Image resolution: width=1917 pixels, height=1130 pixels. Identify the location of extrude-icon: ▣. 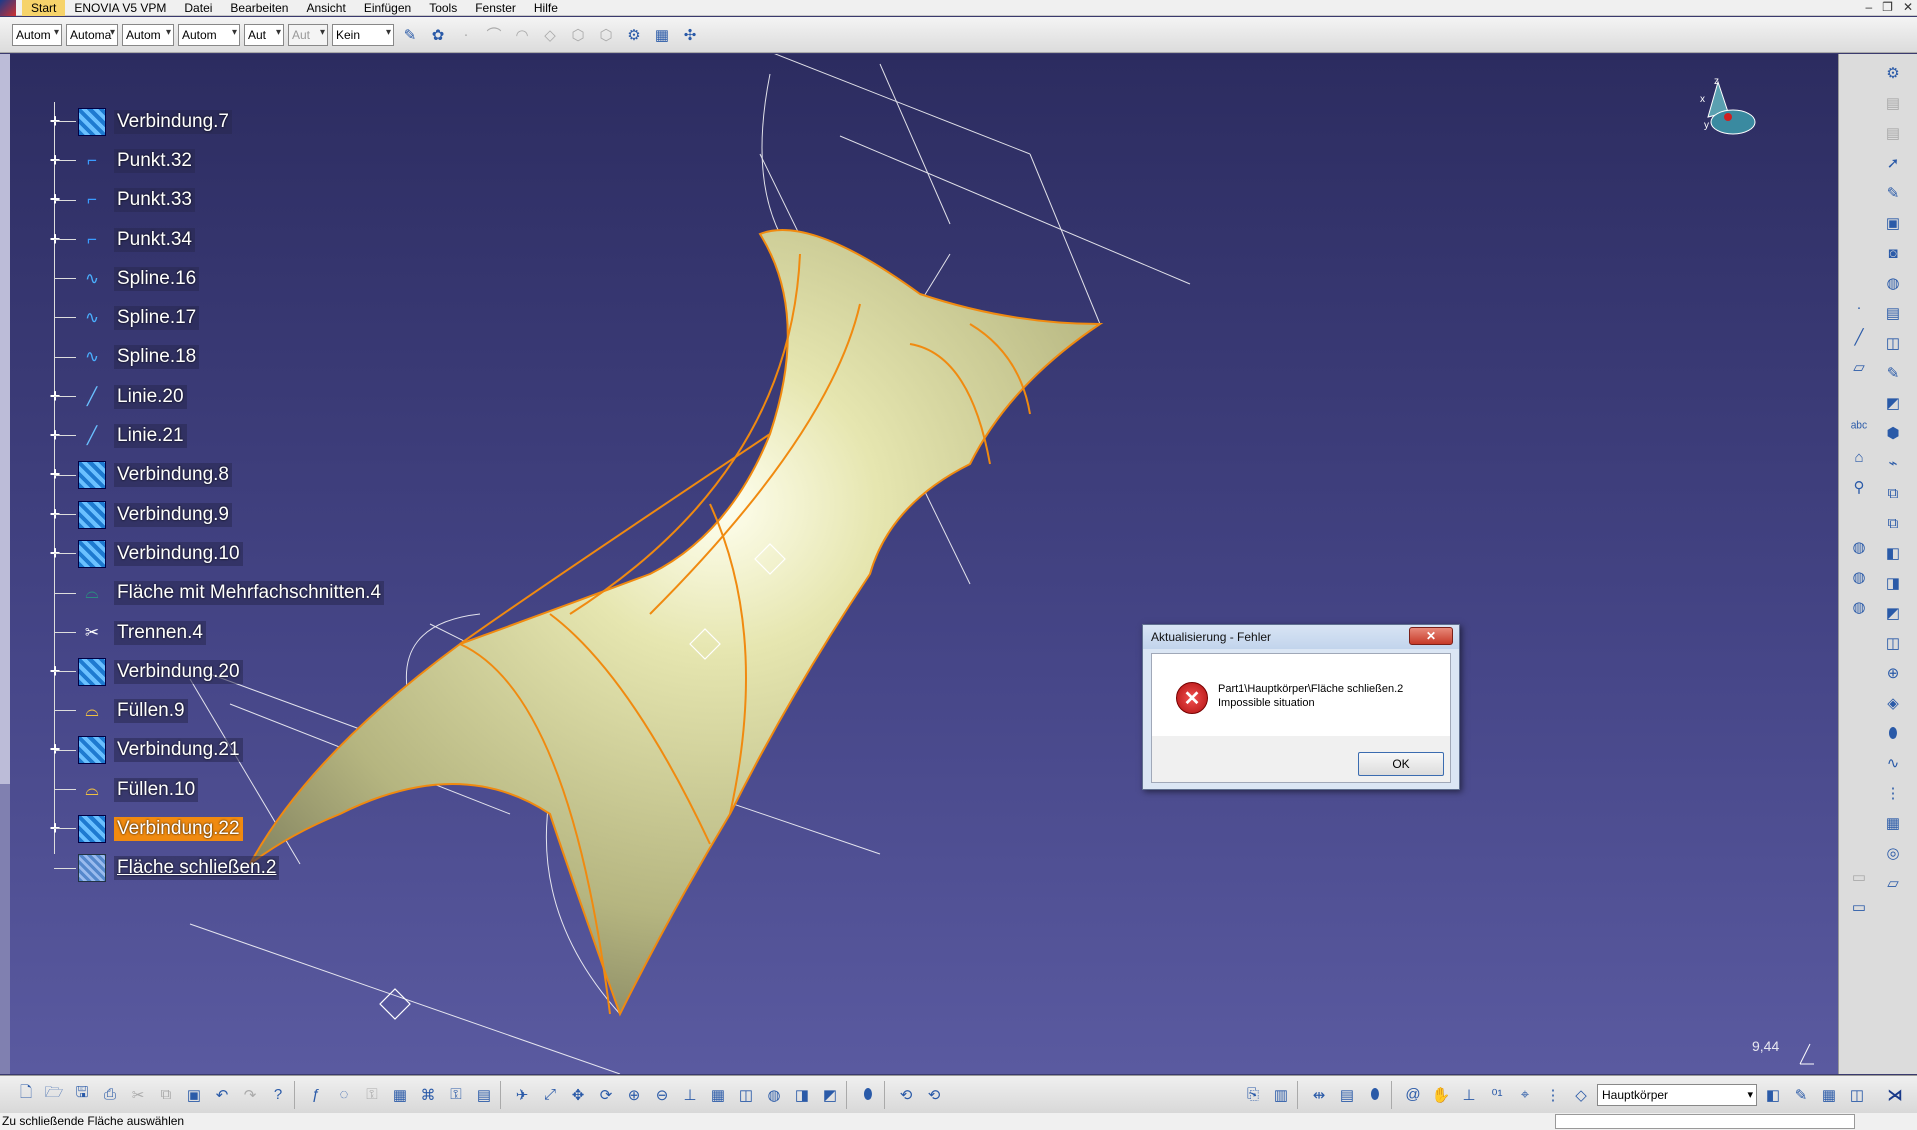
(1893, 223).